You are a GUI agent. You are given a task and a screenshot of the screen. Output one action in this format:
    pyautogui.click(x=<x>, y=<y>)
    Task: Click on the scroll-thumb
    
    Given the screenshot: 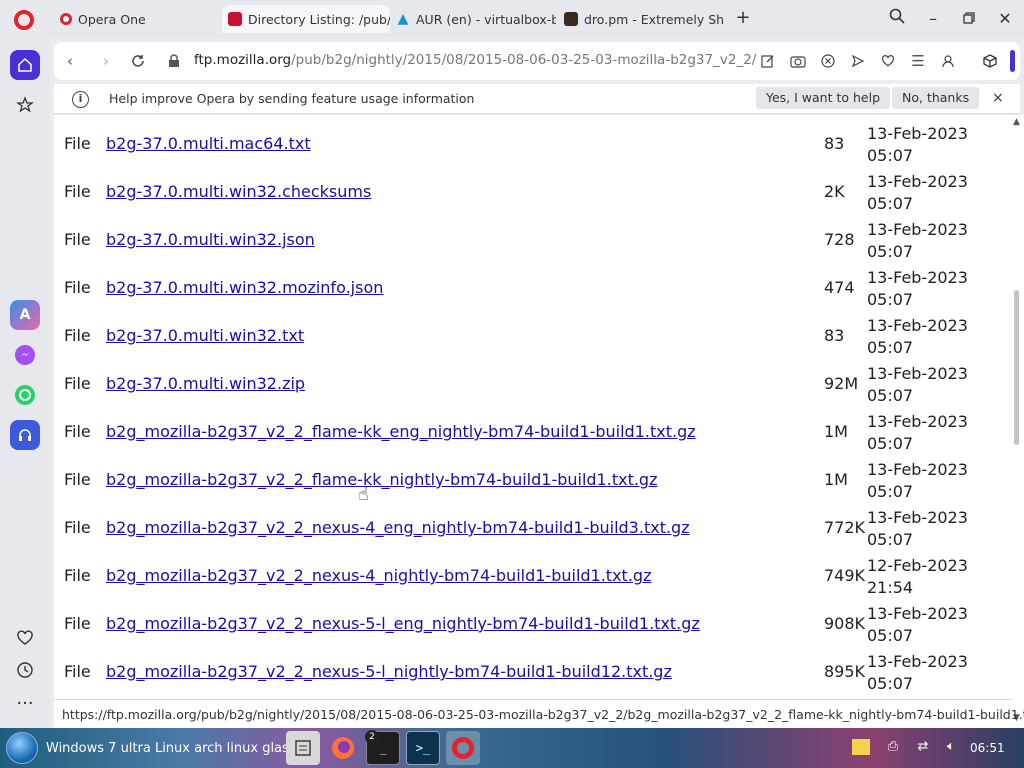 What is the action you would take?
    pyautogui.click(x=1016, y=367)
    